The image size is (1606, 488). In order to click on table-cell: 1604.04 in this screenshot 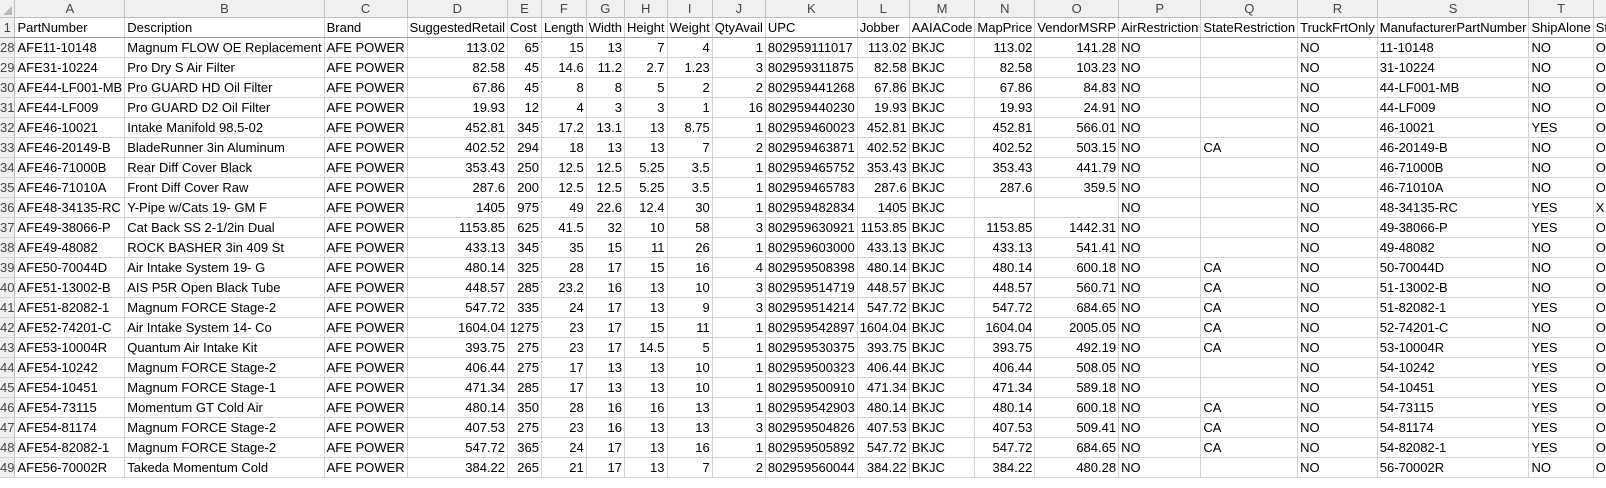, I will do `click(1005, 327)`.